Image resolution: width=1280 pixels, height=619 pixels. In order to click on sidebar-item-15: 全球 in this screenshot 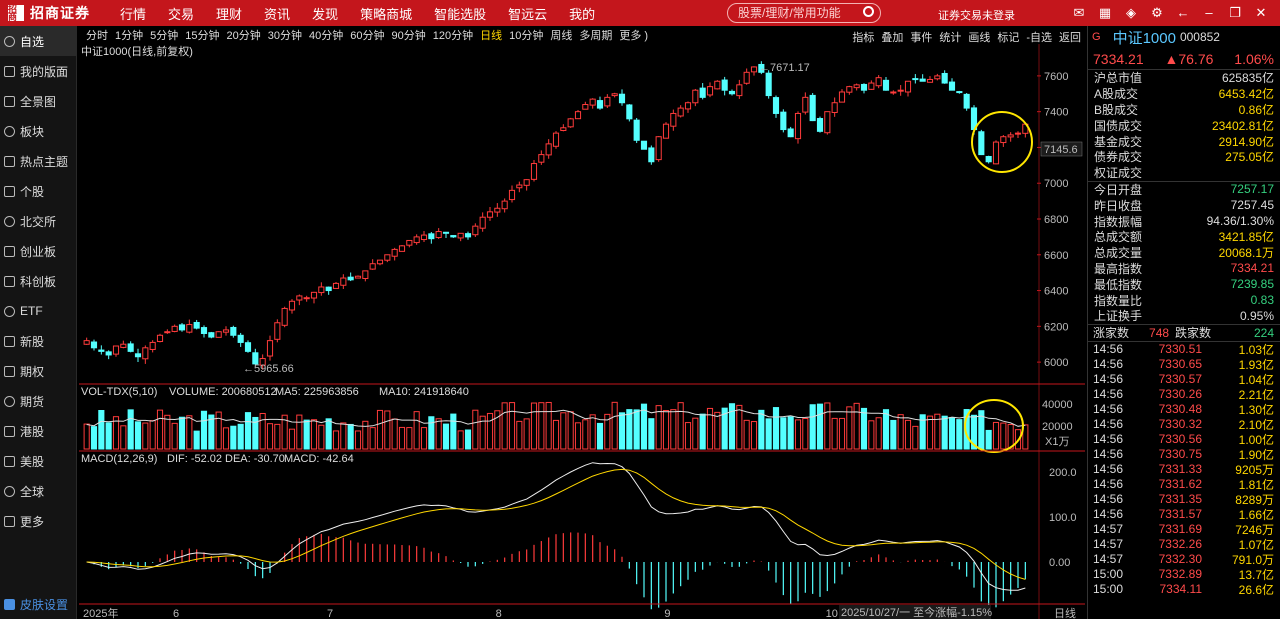, I will do `click(38, 491)`.